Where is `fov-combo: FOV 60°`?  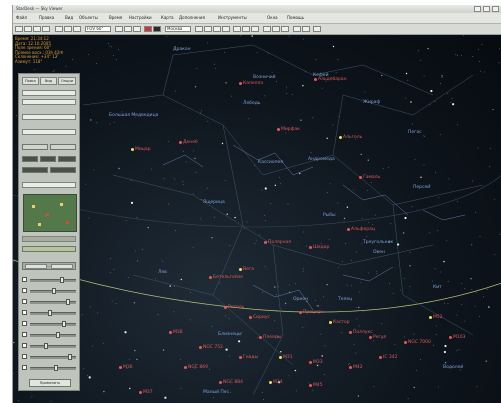 fov-combo: FOV 60° is located at coordinates (98, 29).